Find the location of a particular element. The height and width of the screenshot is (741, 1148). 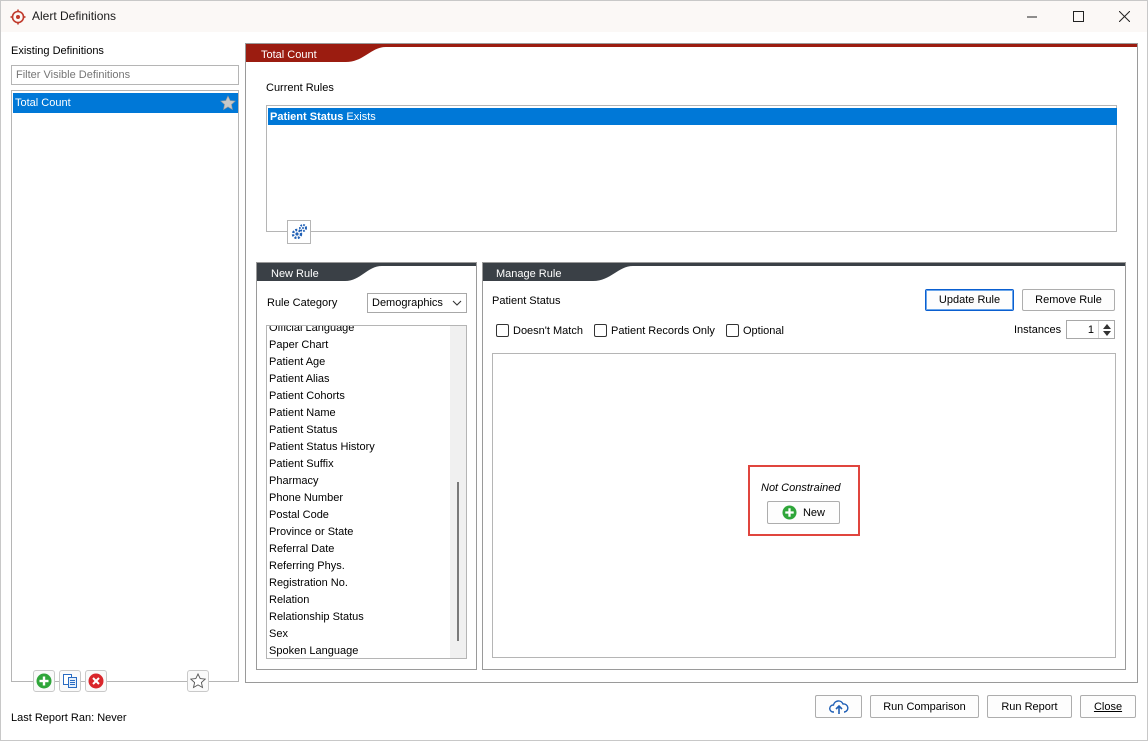

app-target-icon is located at coordinates (18, 17).